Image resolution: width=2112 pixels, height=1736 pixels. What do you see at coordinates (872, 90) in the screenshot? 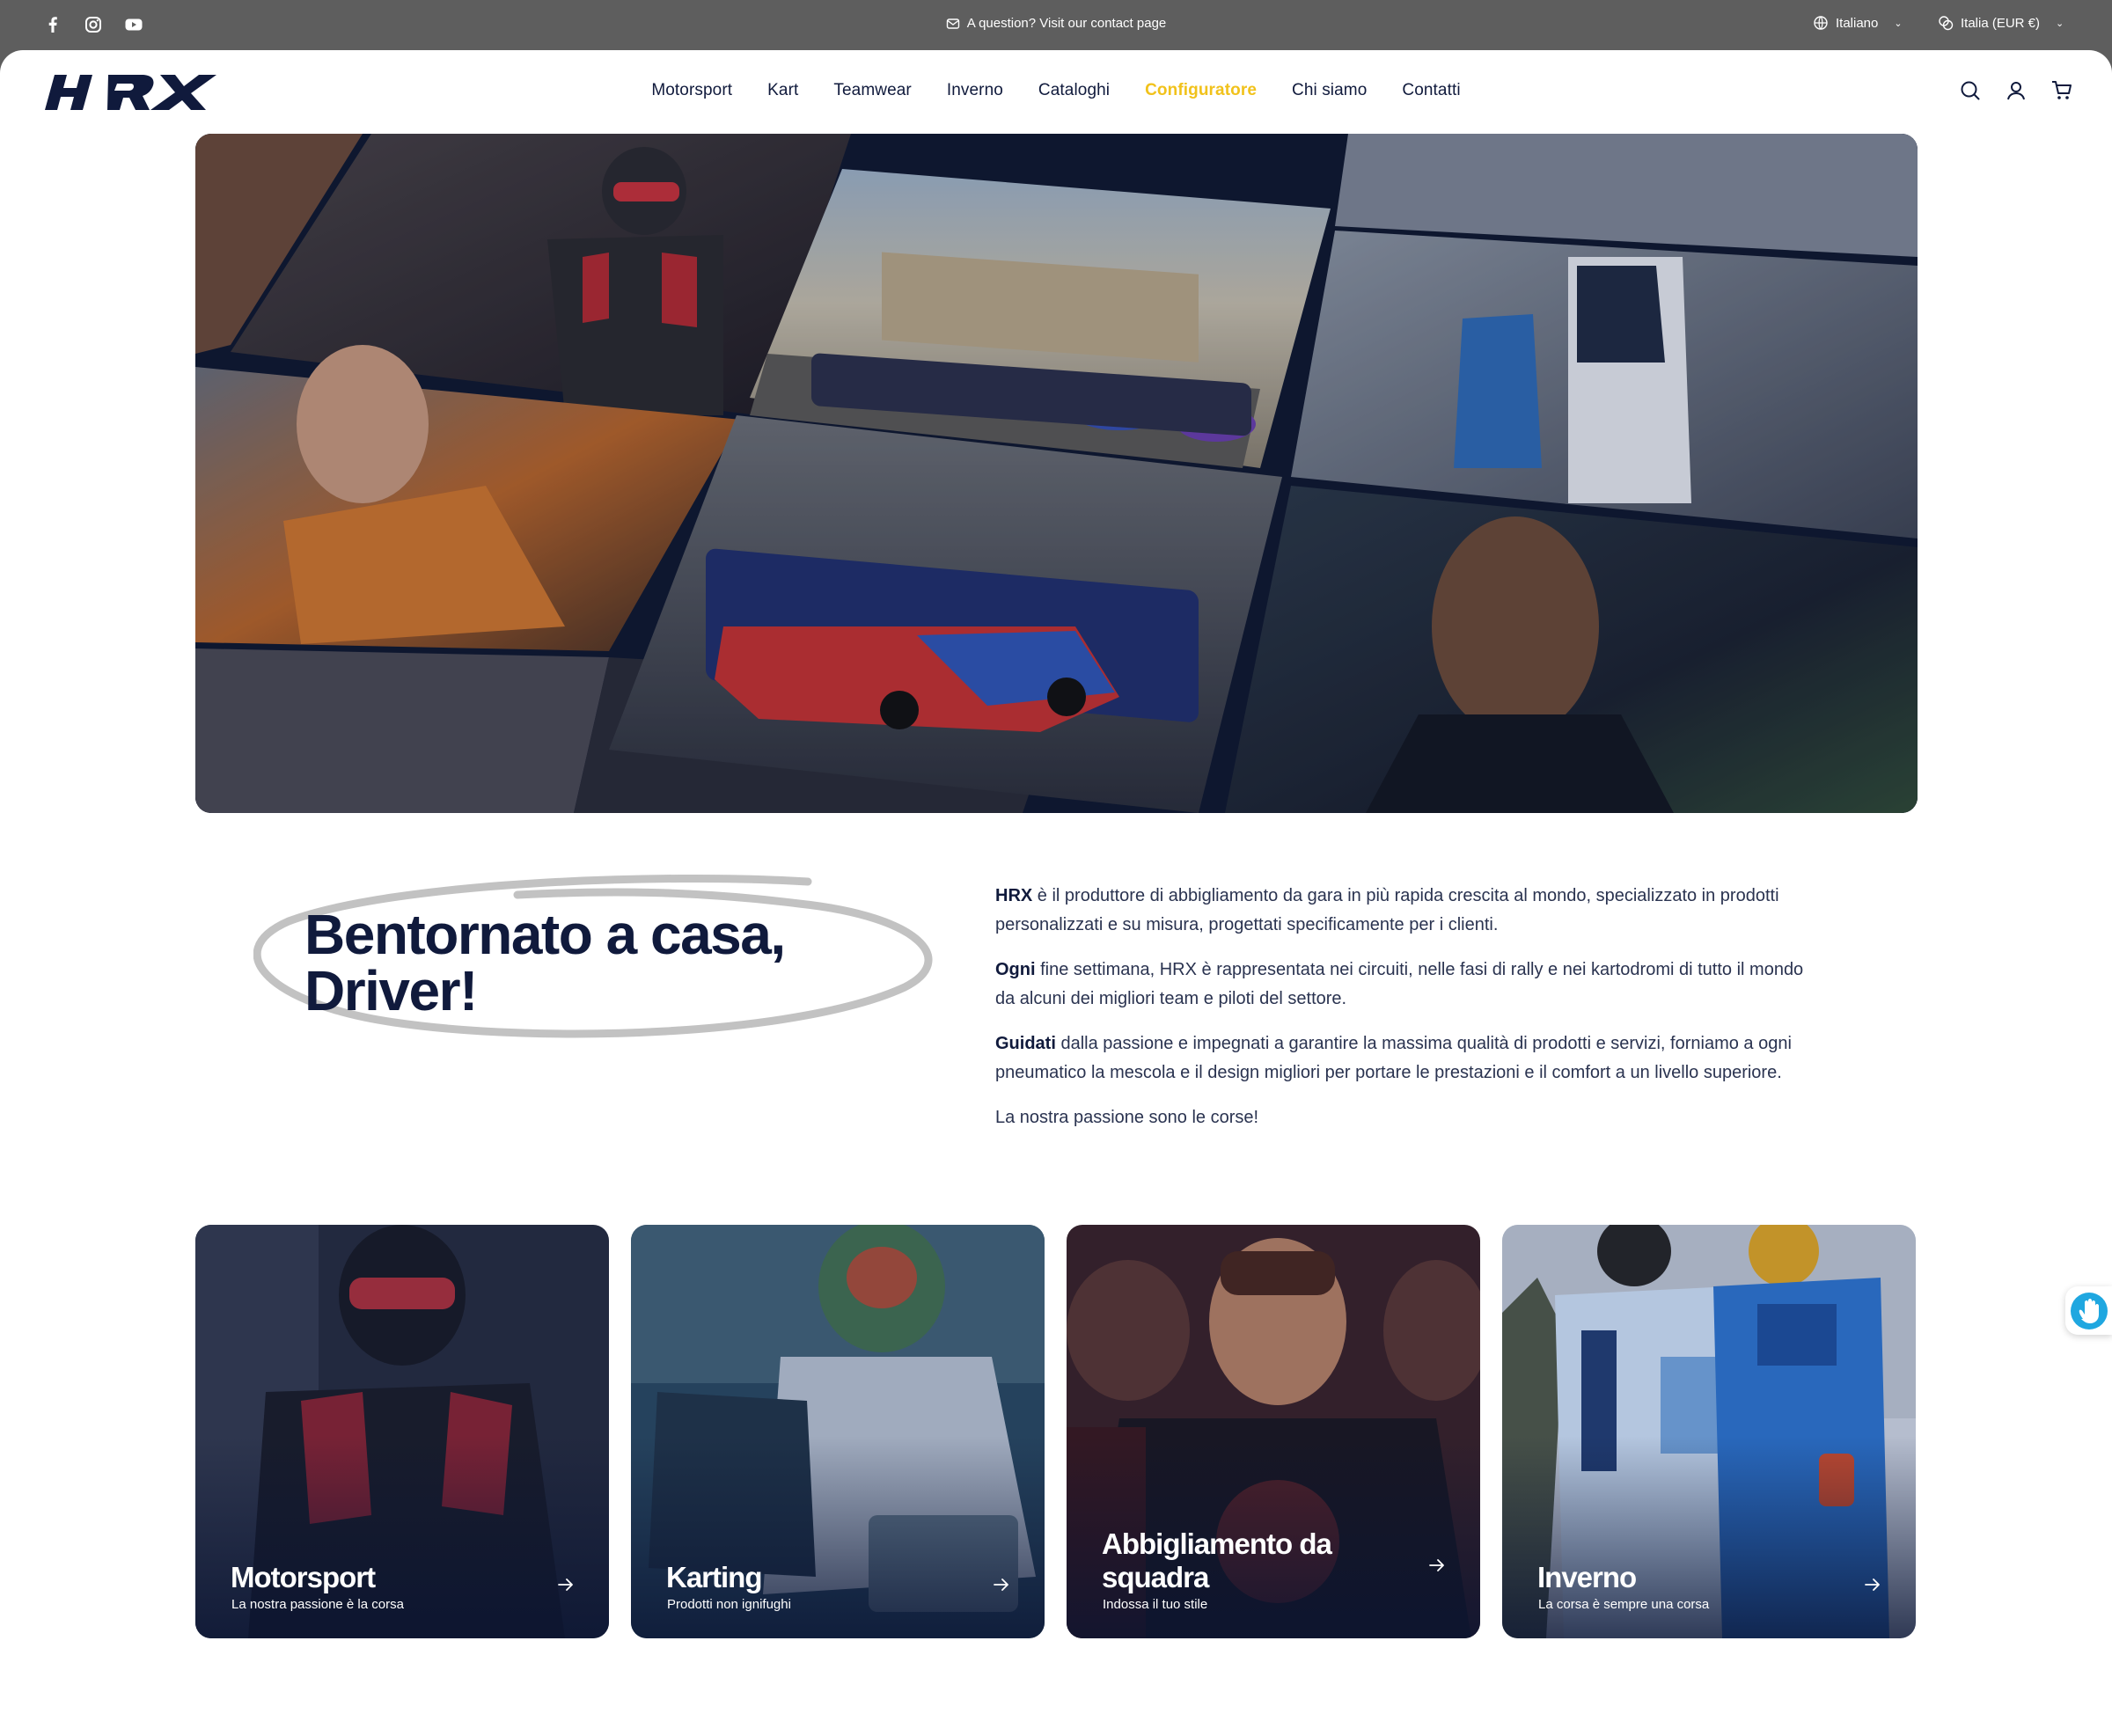
I see `nav-teamwear: Teamwear` at bounding box center [872, 90].